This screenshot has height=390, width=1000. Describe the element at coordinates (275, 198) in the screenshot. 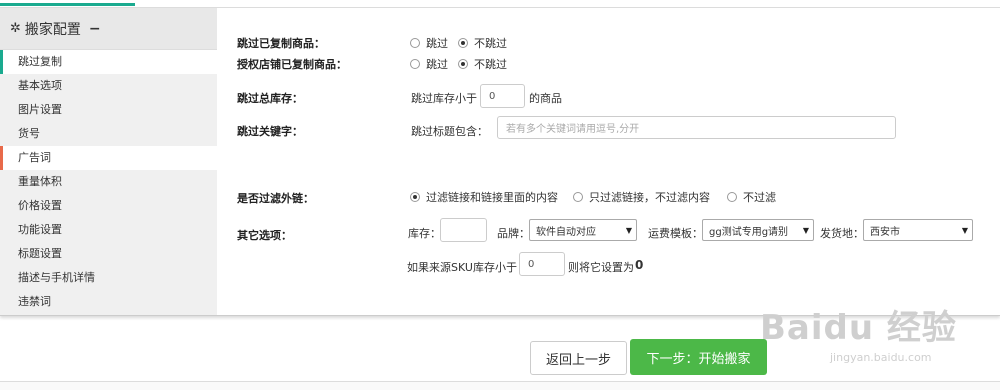

I see `filter-links-label: 是否过滤外链：` at that location.